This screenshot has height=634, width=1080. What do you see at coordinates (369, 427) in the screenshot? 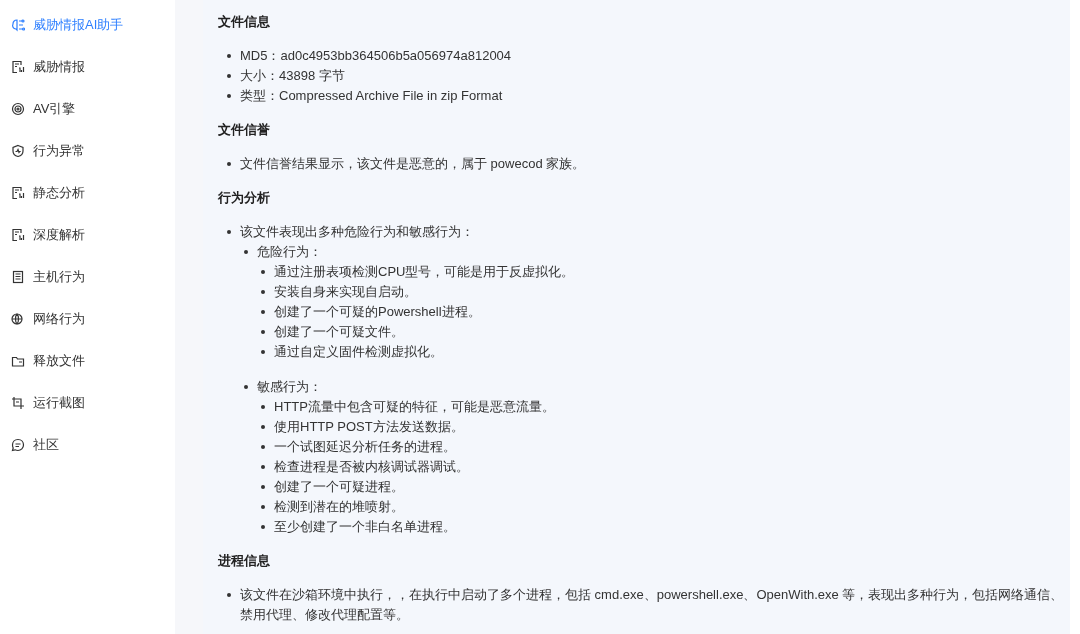
I see `list-item-text: 使用HTTP POST方法发送数据。` at bounding box center [369, 427].